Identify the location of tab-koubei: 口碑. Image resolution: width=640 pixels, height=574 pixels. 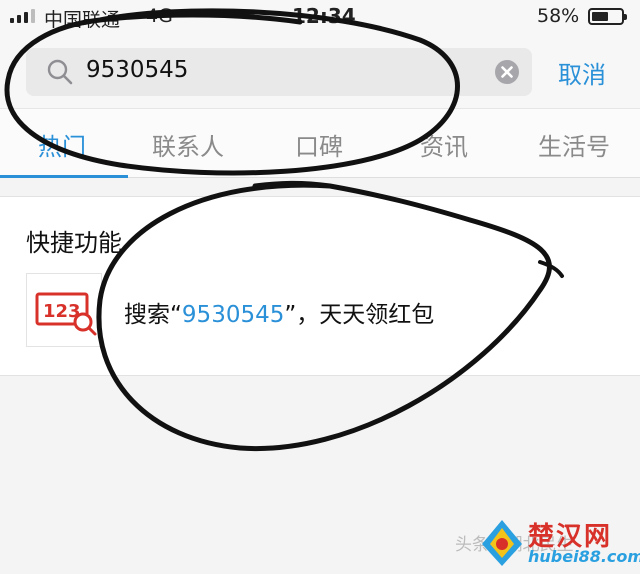
(319, 144).